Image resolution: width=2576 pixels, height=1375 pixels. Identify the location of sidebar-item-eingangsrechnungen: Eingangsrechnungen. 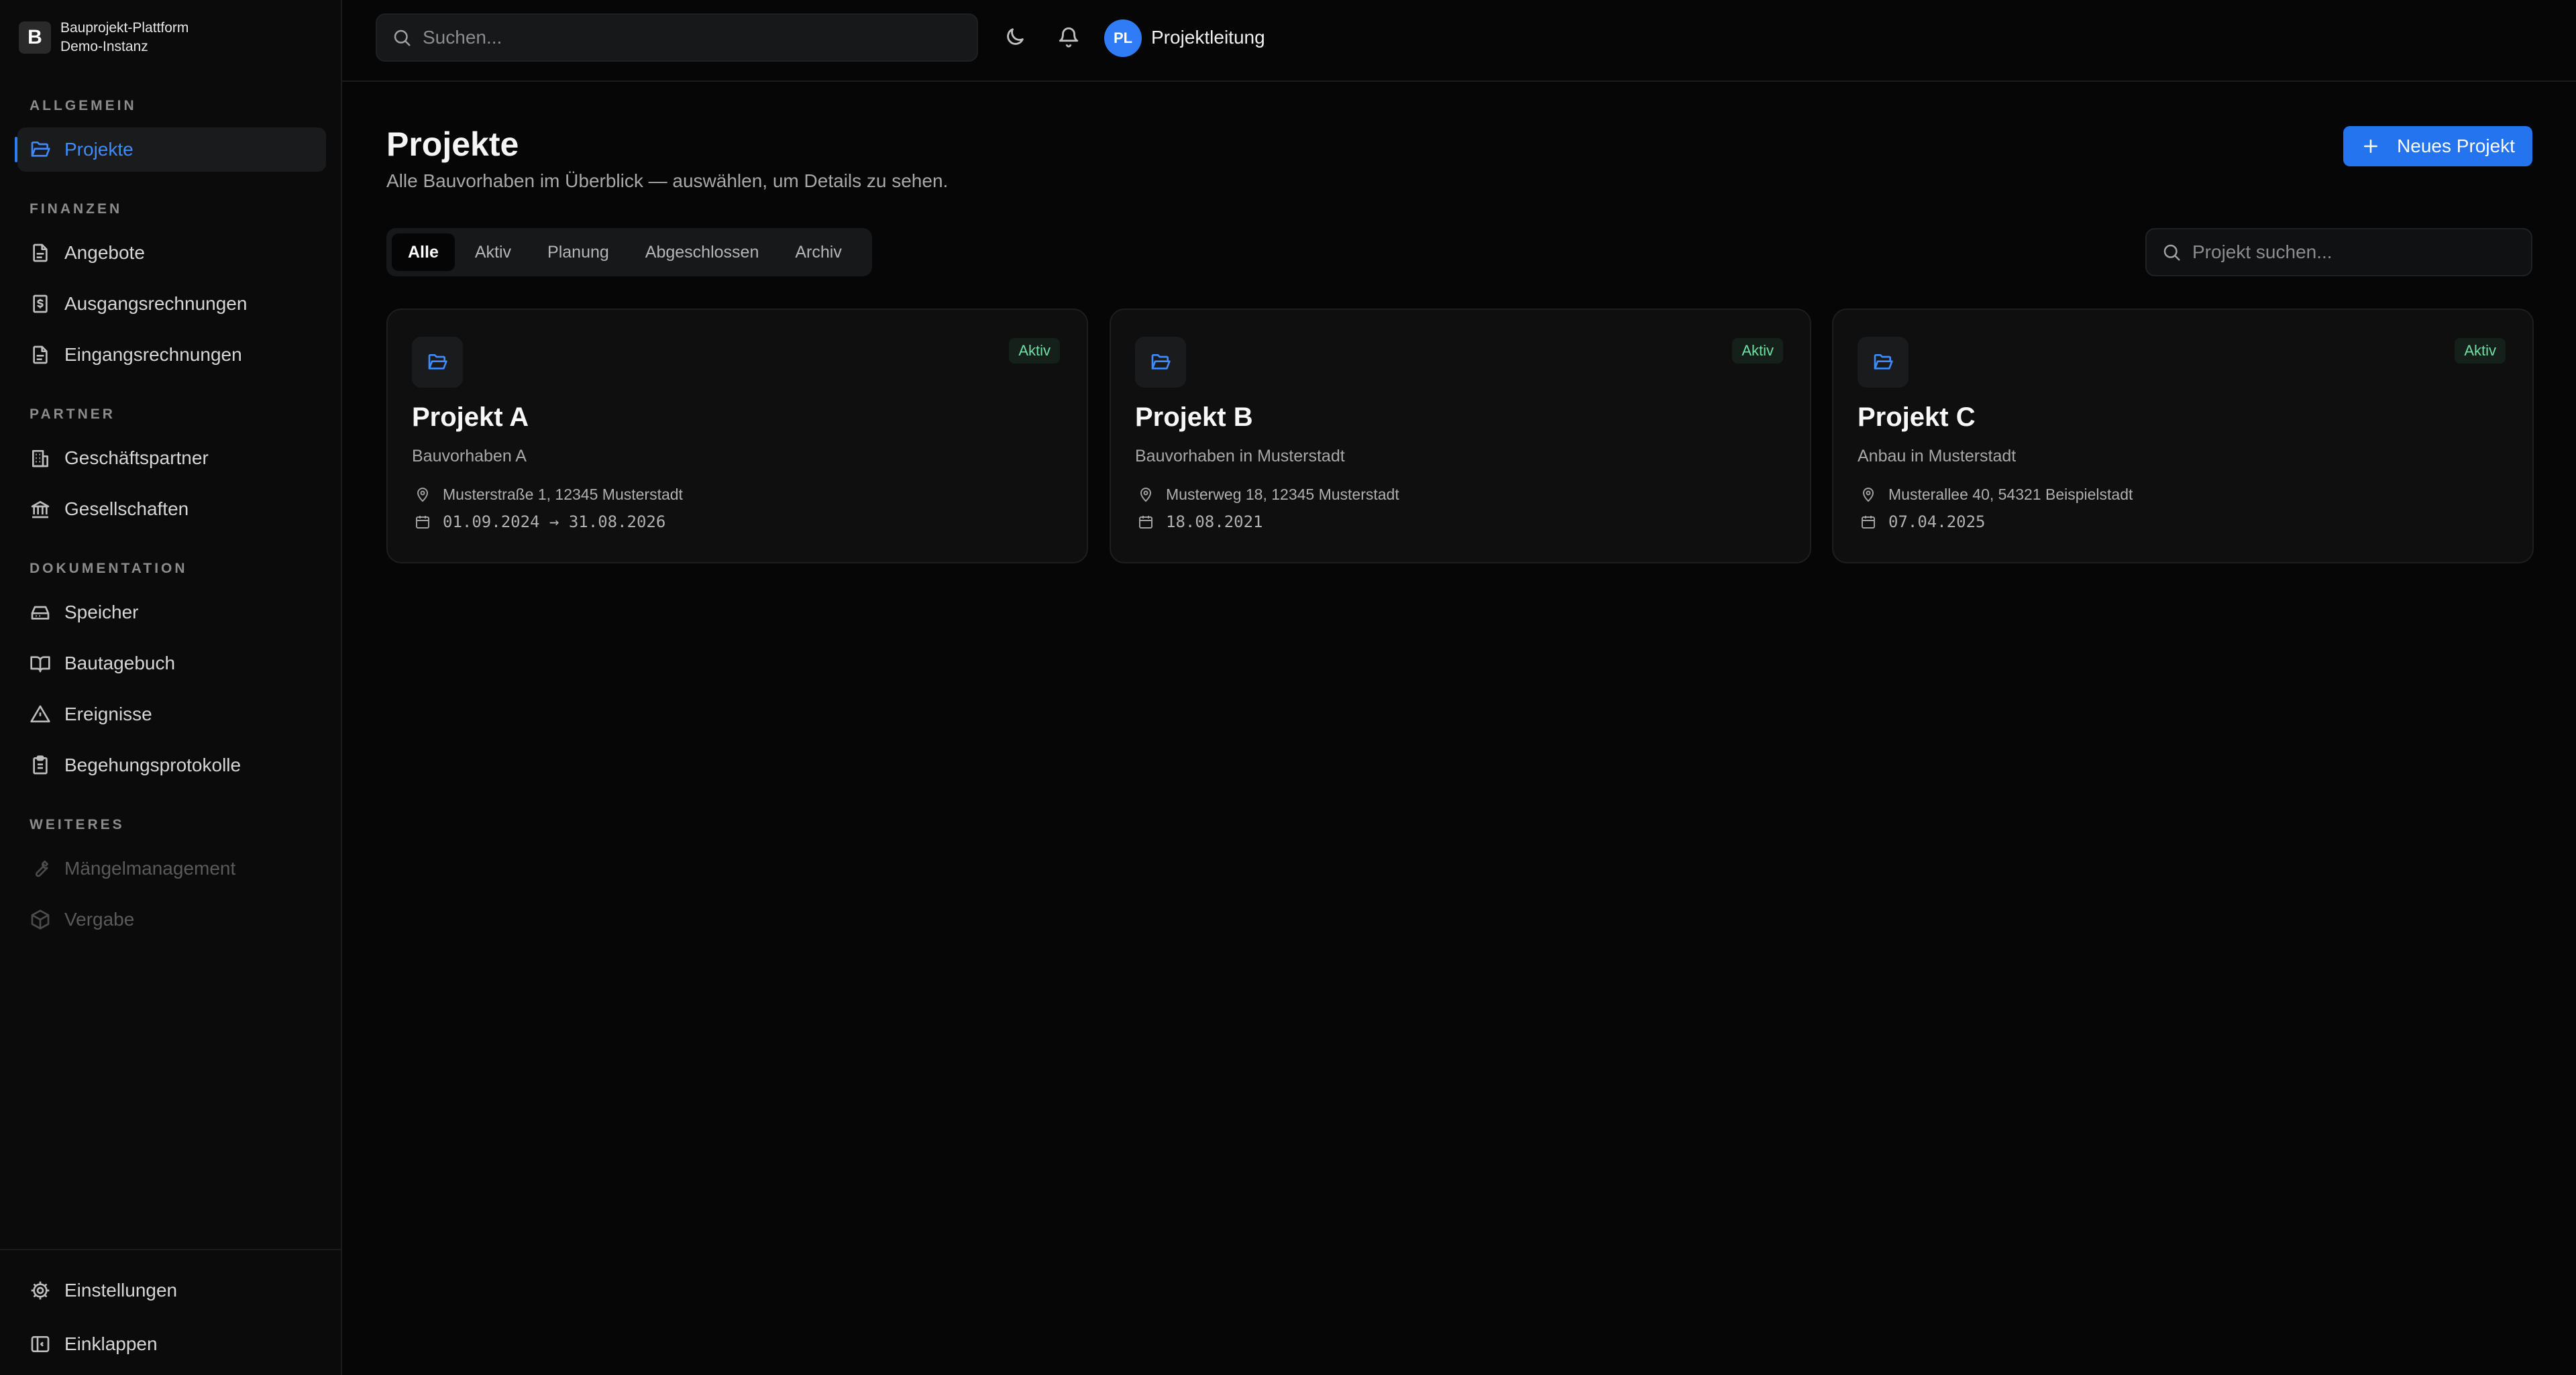
(171, 355).